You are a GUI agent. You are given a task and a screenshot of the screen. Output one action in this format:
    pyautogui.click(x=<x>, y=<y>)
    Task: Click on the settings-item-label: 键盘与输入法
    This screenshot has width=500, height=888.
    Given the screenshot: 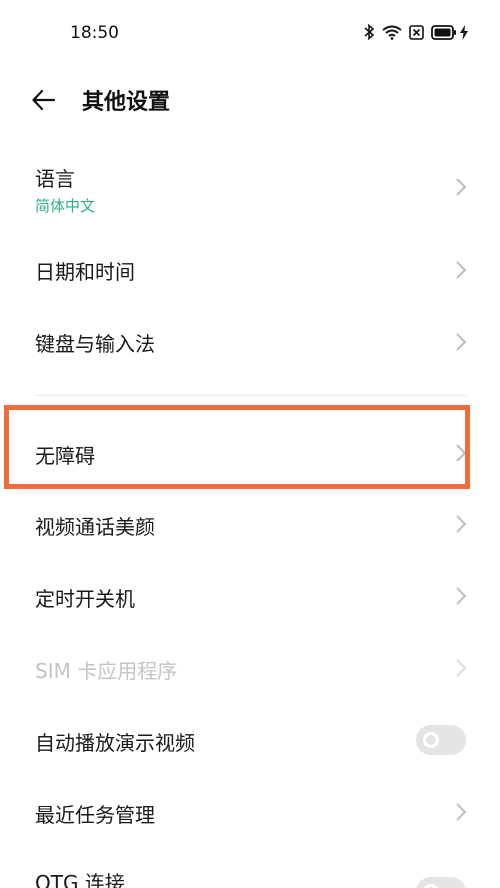 What is the action you would take?
    pyautogui.click(x=95, y=344)
    